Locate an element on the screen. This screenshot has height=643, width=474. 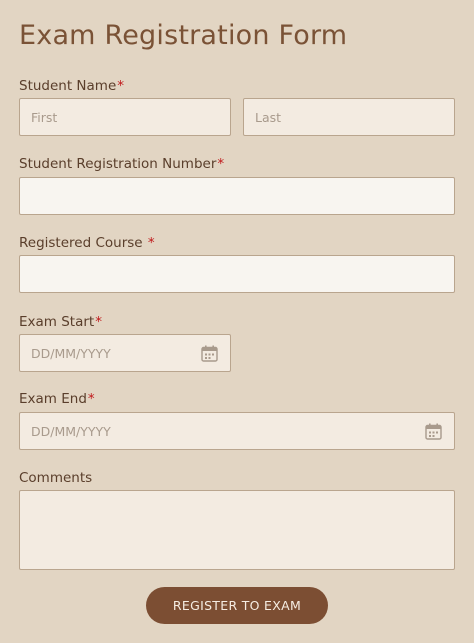
exam-end-input is located at coordinates (237, 431).